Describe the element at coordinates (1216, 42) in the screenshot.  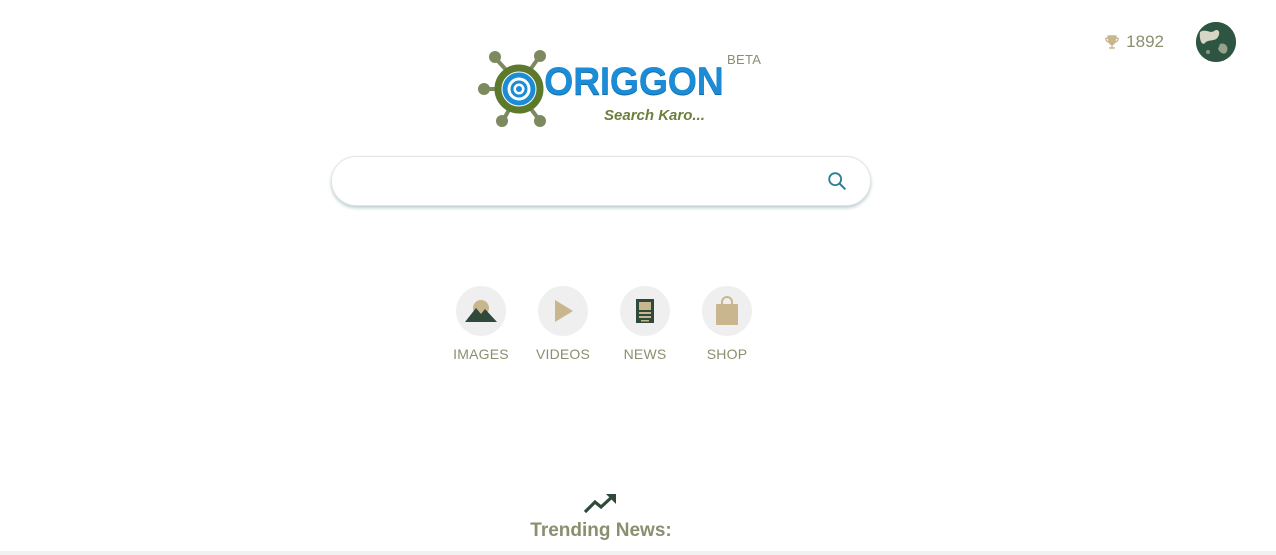
I see `user-avatar` at that location.